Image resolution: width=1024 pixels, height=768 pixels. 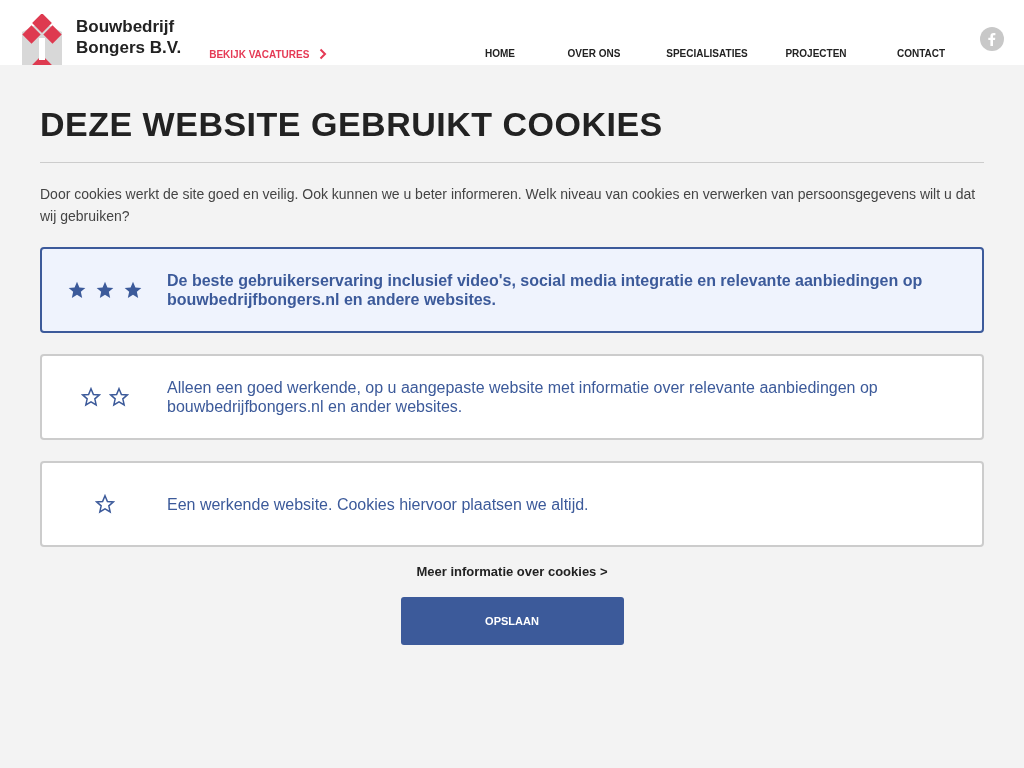 I want to click on cookie-option: Een werkende website. Cookies hiervoor plaatsen we altijd., so click(x=512, y=504).